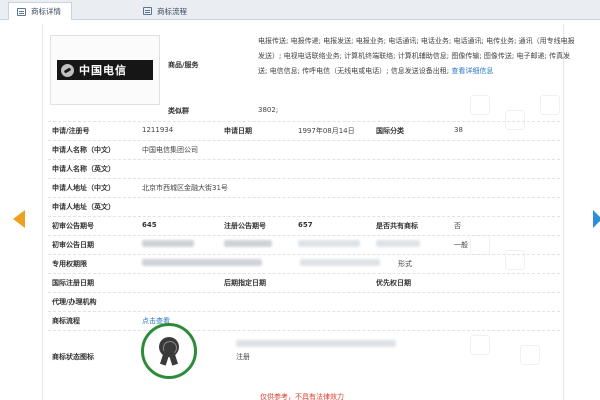 The image size is (600, 400). I want to click on rosette-icon, so click(169, 351).